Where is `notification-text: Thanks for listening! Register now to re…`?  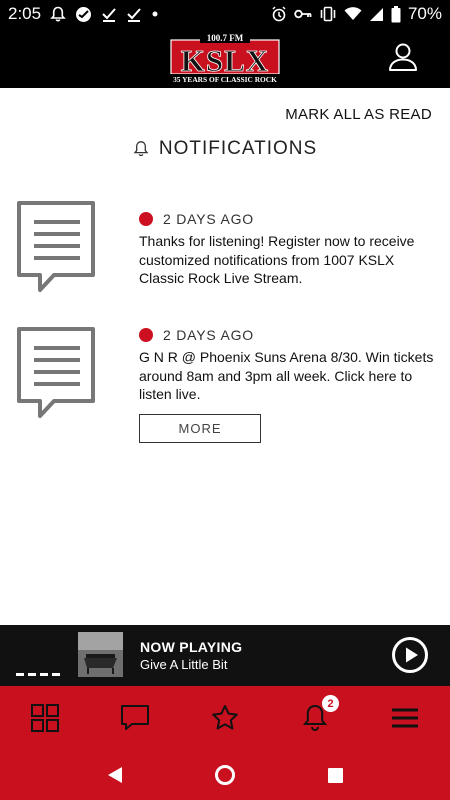
notification-text: Thanks for listening! Register now to re… is located at coordinates (277, 259).